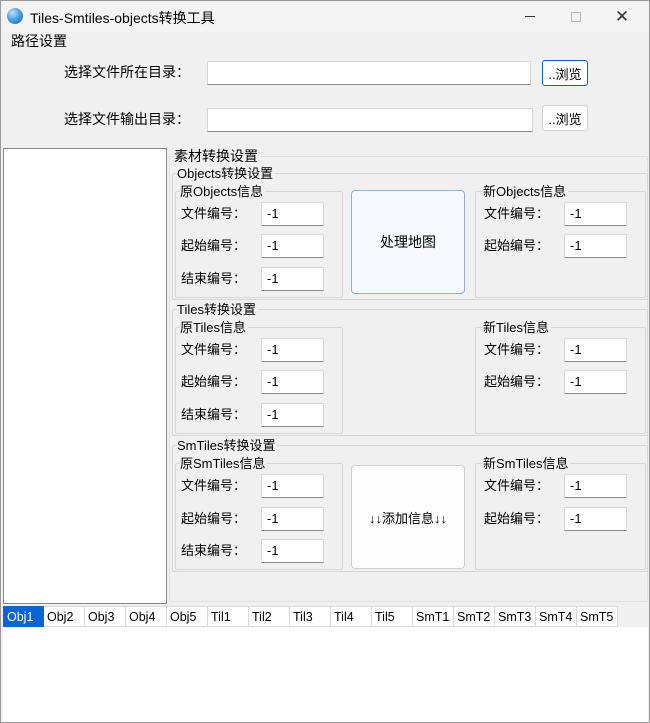  Describe the element at coordinates (595, 519) in the screenshot. I see `smtiles-new-start-no-input: -1` at that location.